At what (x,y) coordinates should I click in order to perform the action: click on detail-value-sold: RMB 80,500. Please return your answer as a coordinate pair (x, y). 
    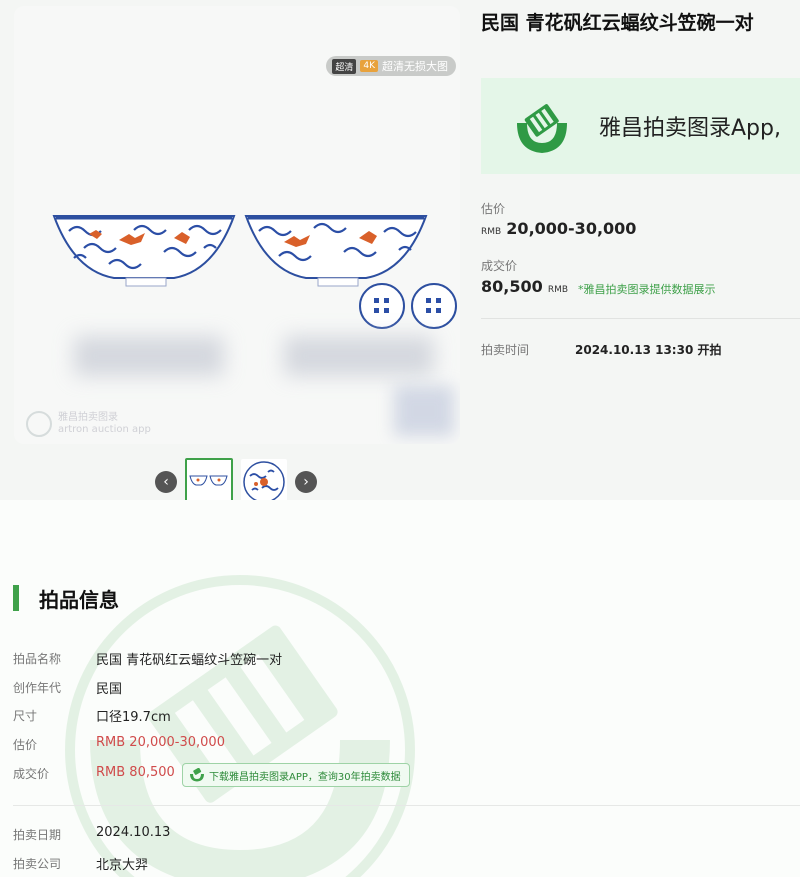
    Looking at the image, I should click on (135, 772).